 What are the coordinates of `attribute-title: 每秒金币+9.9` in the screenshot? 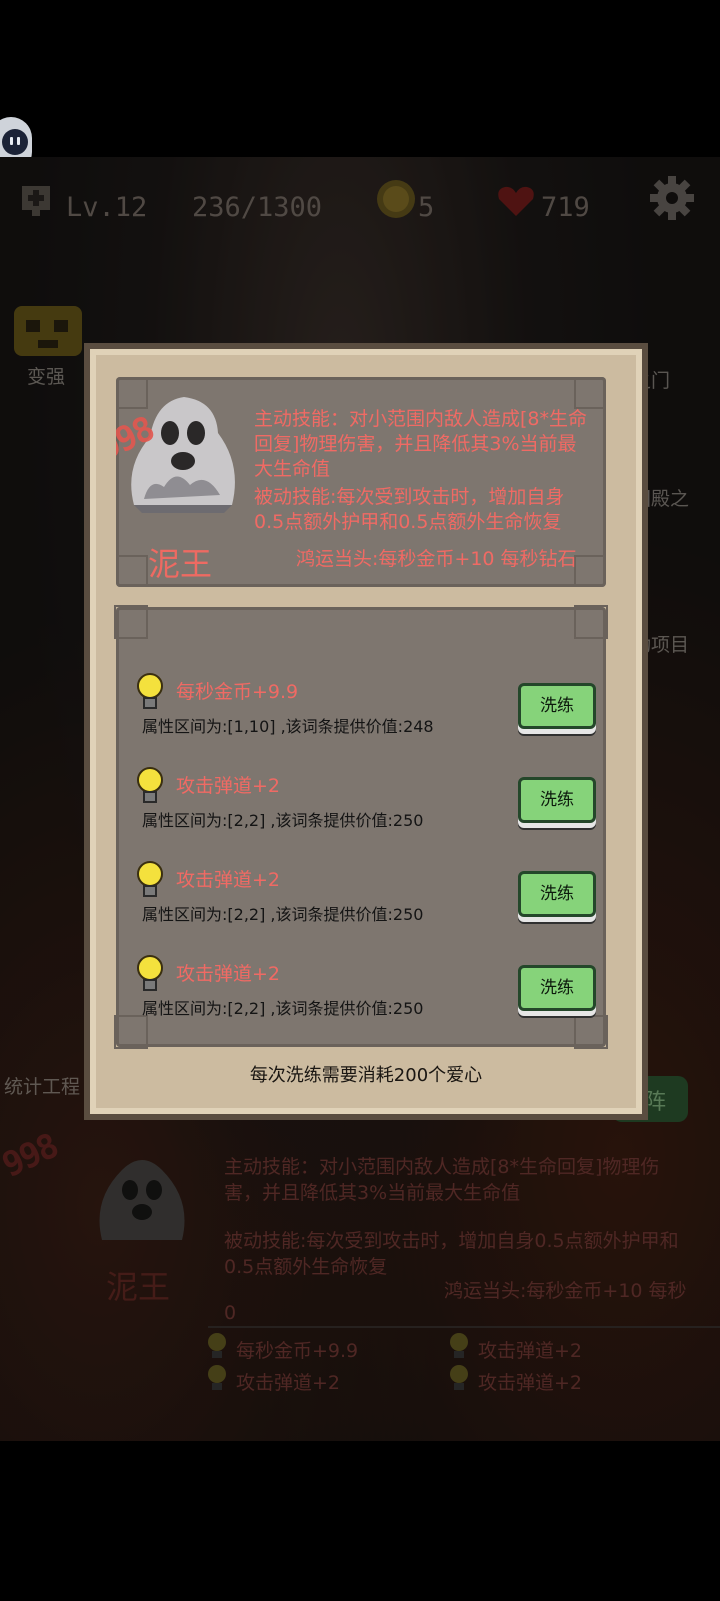 It's located at (237, 692).